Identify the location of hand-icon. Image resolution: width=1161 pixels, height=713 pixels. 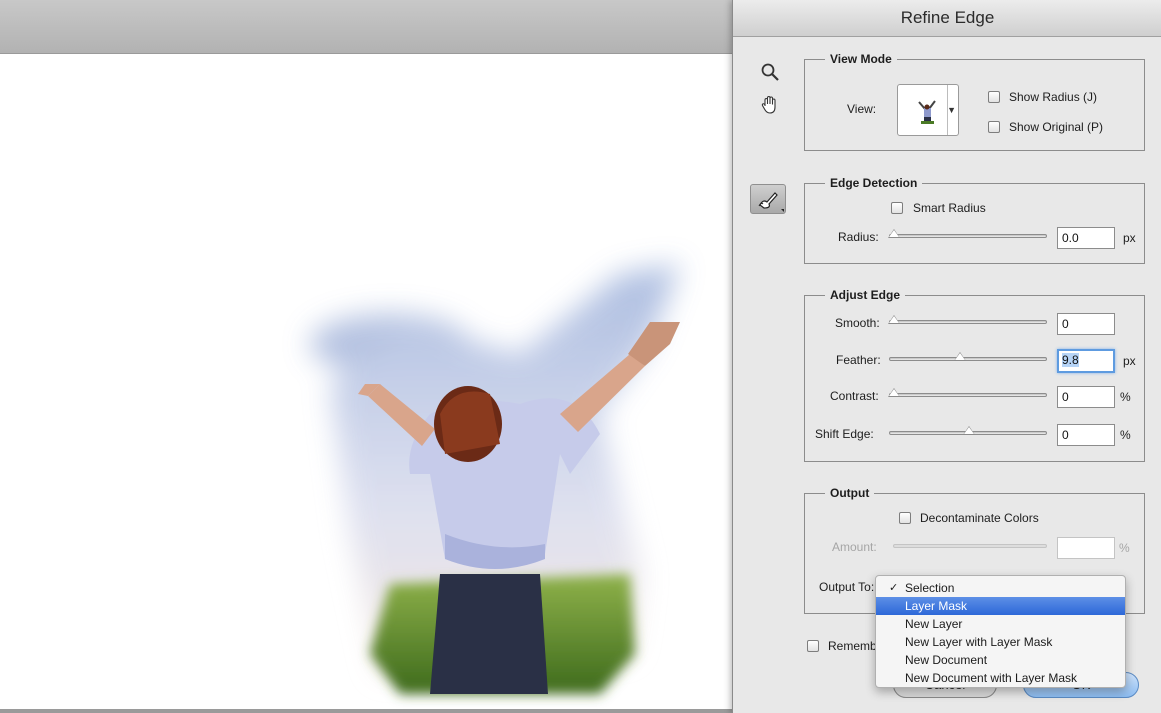
(770, 107).